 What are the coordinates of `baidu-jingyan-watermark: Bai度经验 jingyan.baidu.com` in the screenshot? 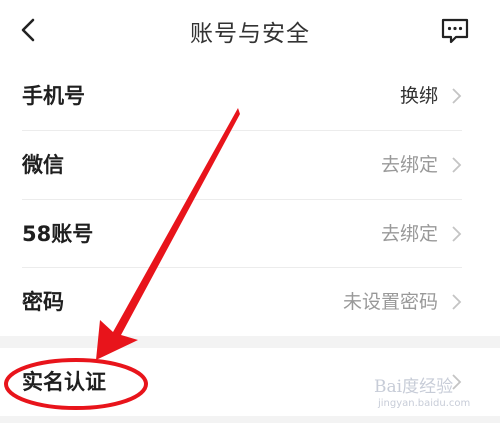 It's located at (433, 393).